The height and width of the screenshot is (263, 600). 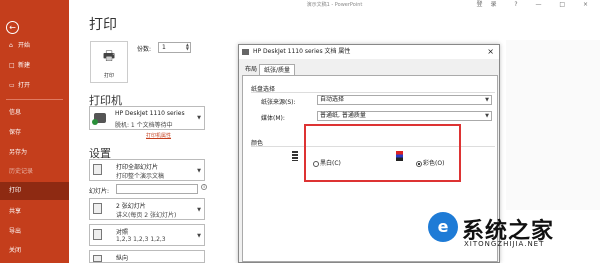 I want to click on new-file-icon: □, so click(x=12, y=65).